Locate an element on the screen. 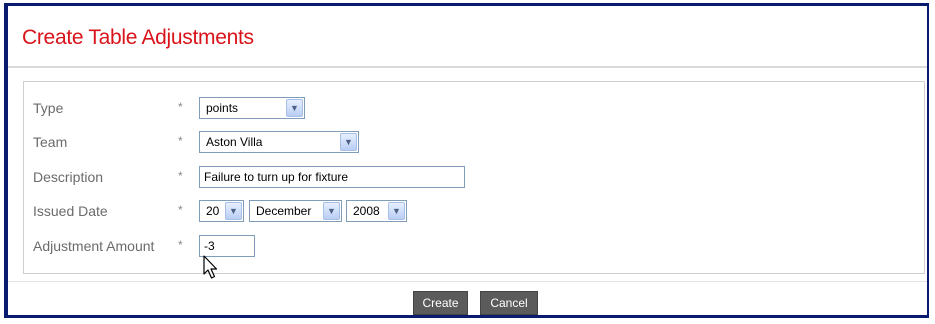 This screenshot has height=324, width=935. issued-day-value: 20 is located at coordinates (213, 211).